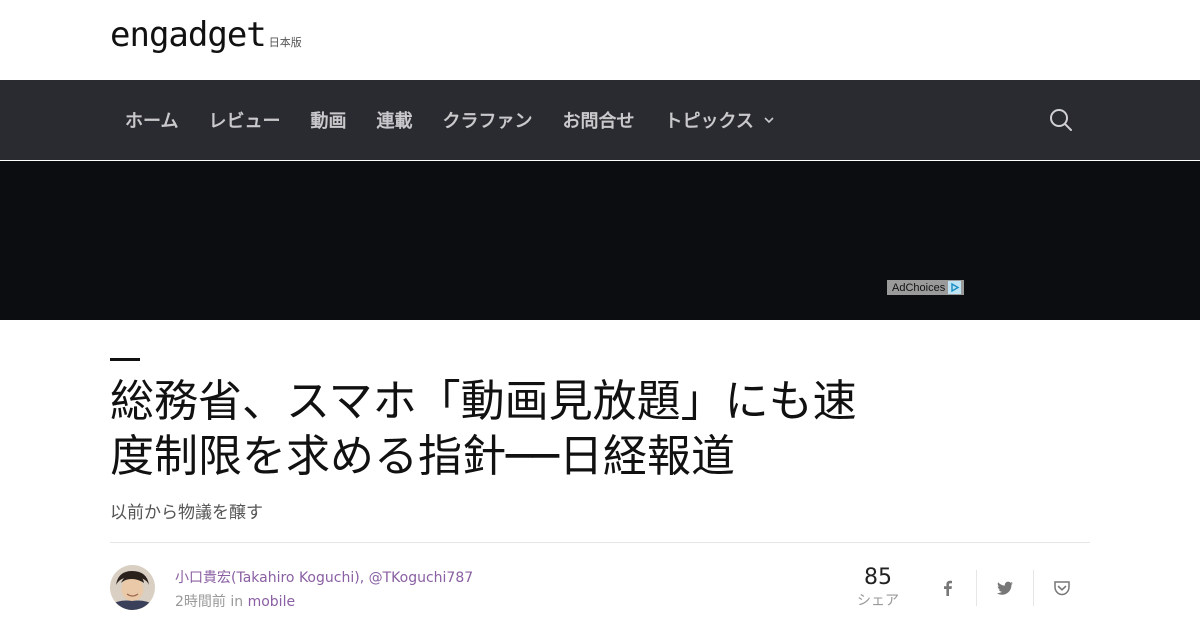 Image resolution: width=1200 pixels, height=630 pixels. I want to click on article-subtitle: 以前から物議を醸す, so click(186, 513).